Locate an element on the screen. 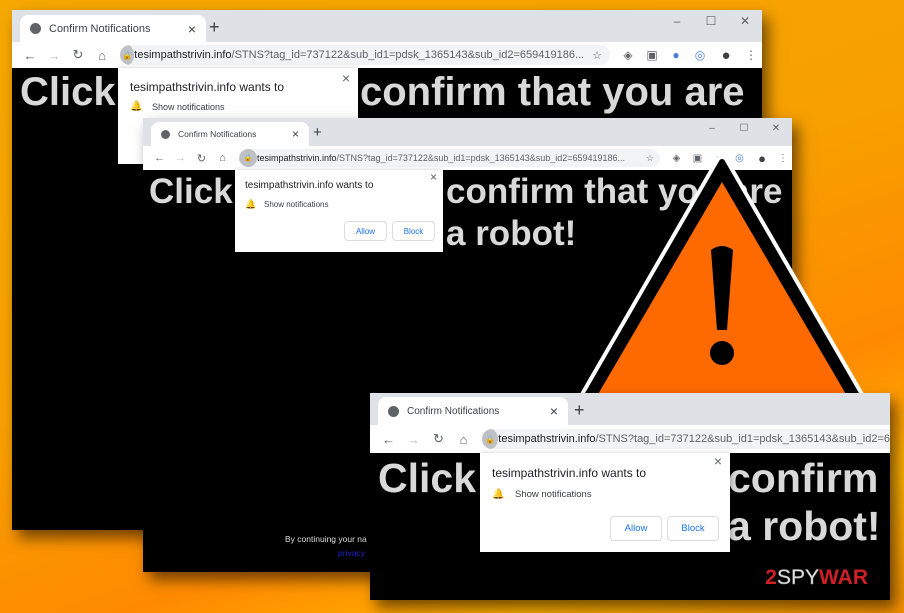 This screenshot has width=904, height=613. 2spyware-watermark-logo: 2SPYWAR is located at coordinates (816, 578).